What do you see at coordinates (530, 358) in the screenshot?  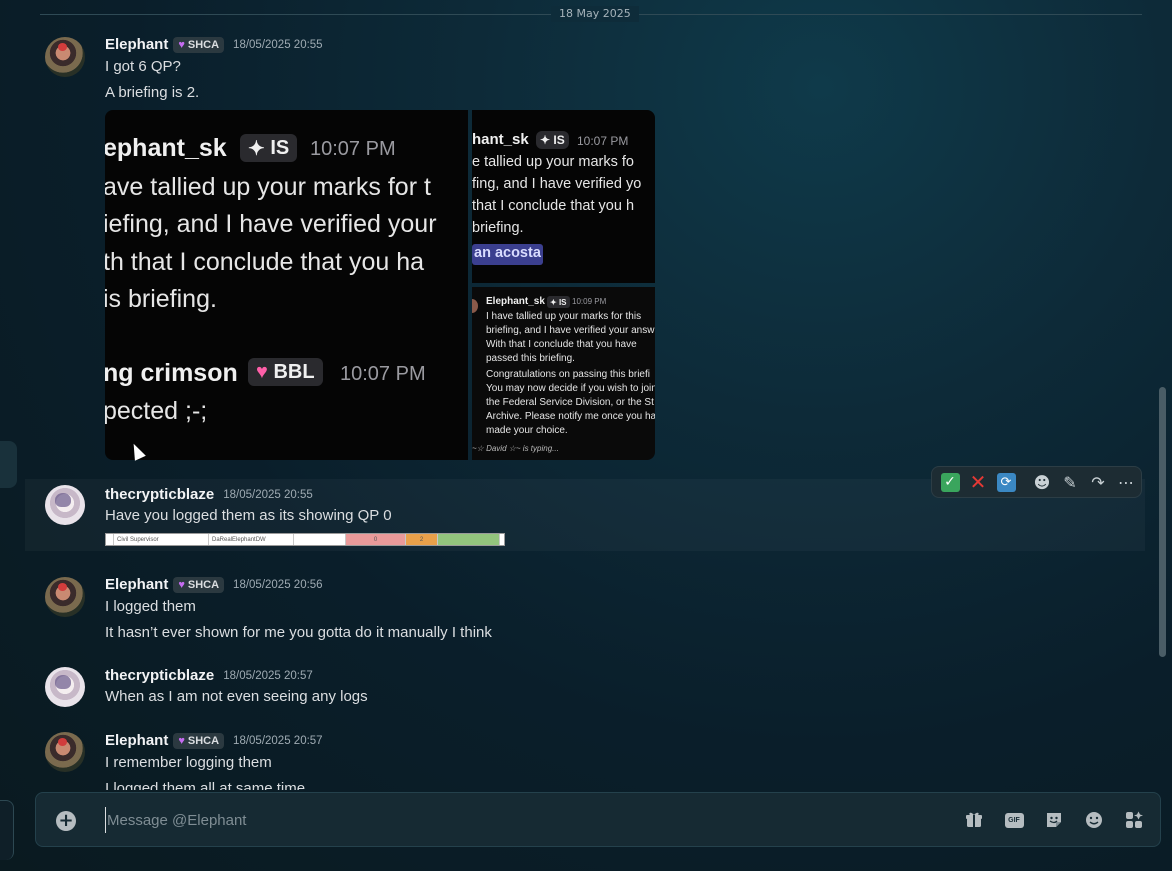 I see `image-text-line: passed this briefing.` at bounding box center [530, 358].